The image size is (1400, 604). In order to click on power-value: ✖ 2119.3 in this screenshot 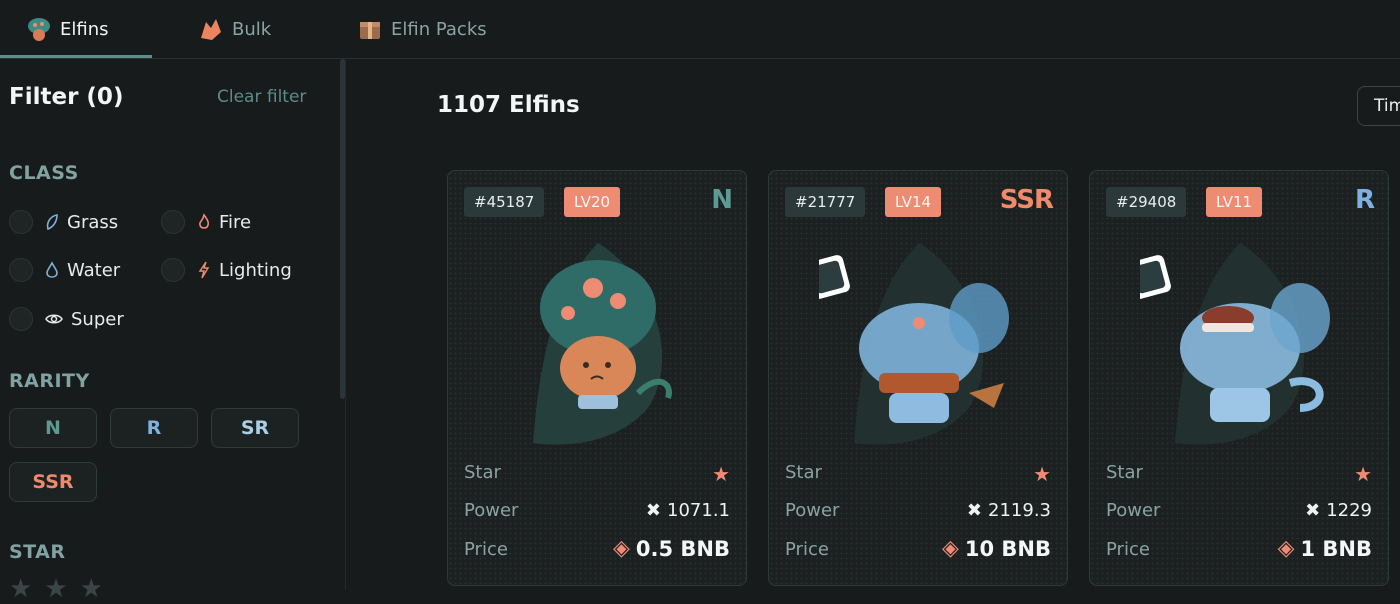, I will do `click(1009, 510)`.